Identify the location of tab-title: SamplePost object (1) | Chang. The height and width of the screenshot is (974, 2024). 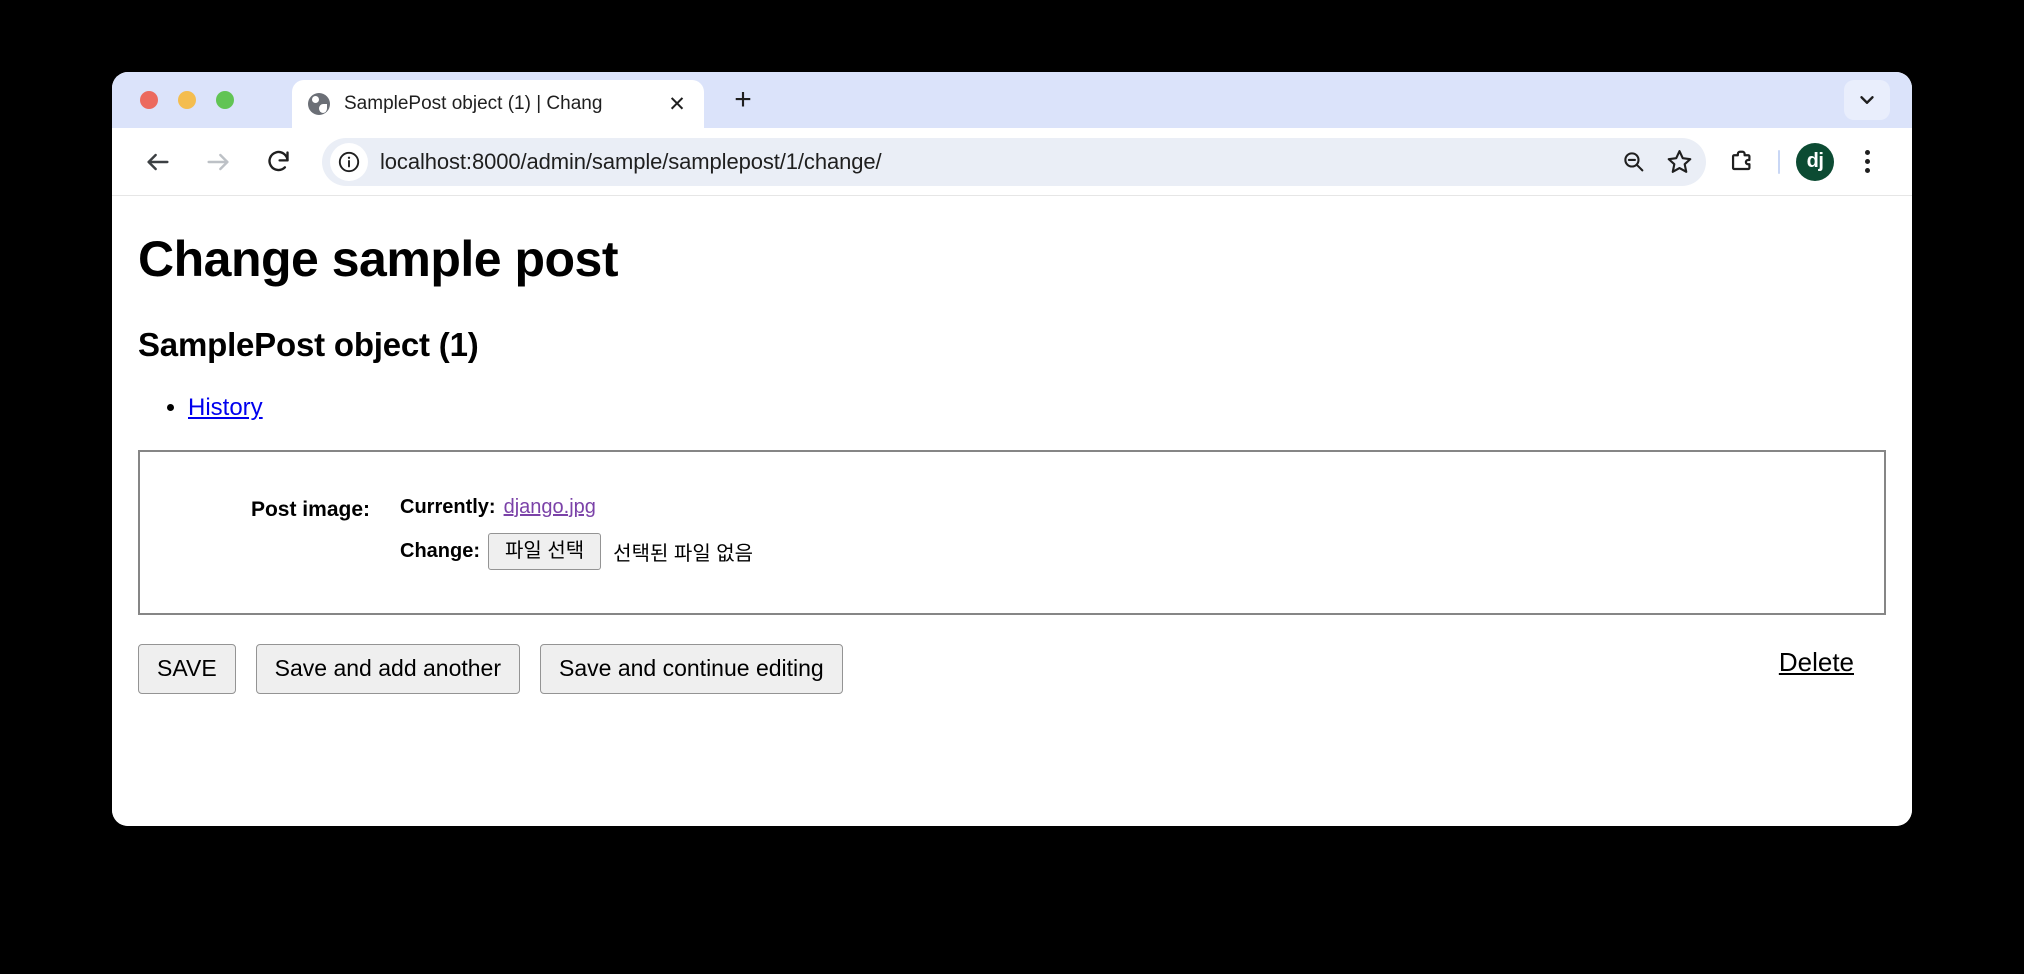
(473, 103).